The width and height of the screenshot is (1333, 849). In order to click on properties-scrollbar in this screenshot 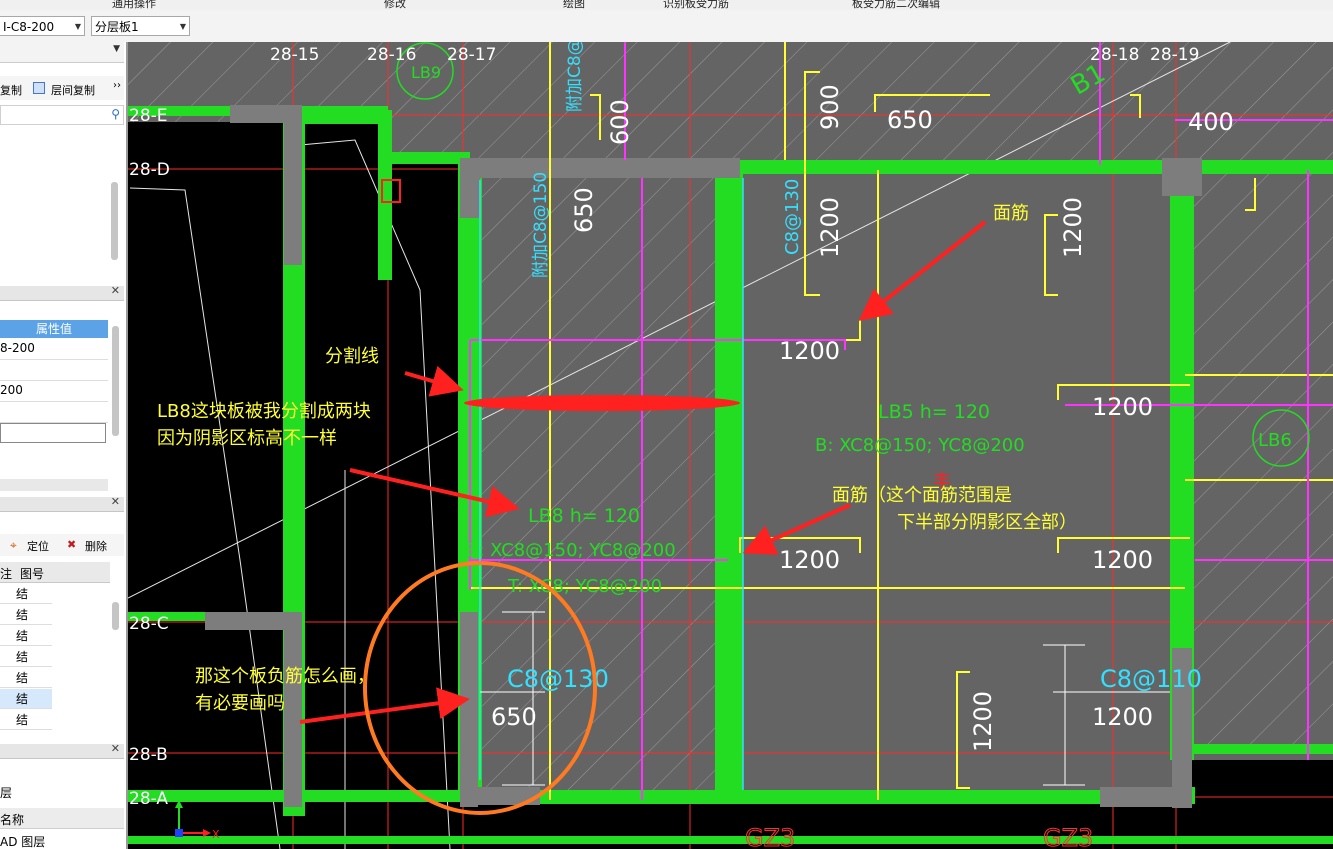, I will do `click(115, 381)`.